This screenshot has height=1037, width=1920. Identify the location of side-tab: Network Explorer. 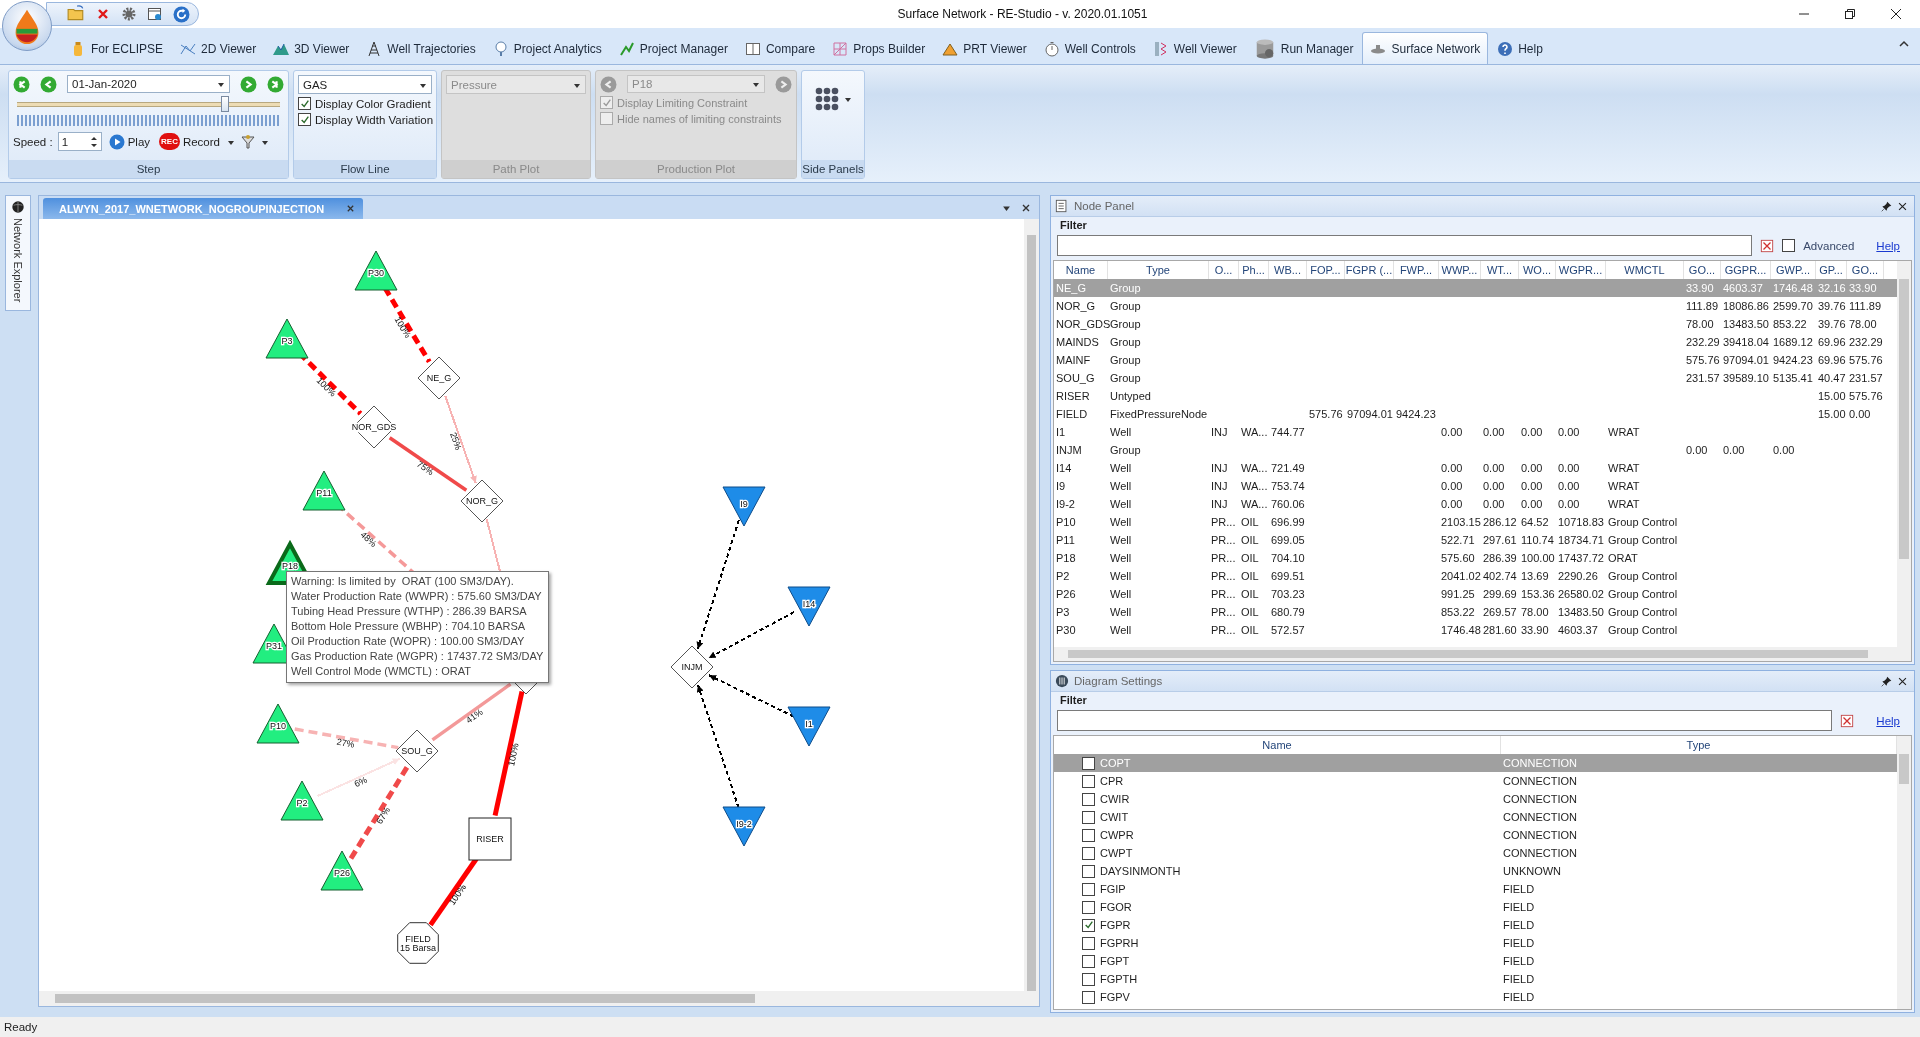
(18, 253).